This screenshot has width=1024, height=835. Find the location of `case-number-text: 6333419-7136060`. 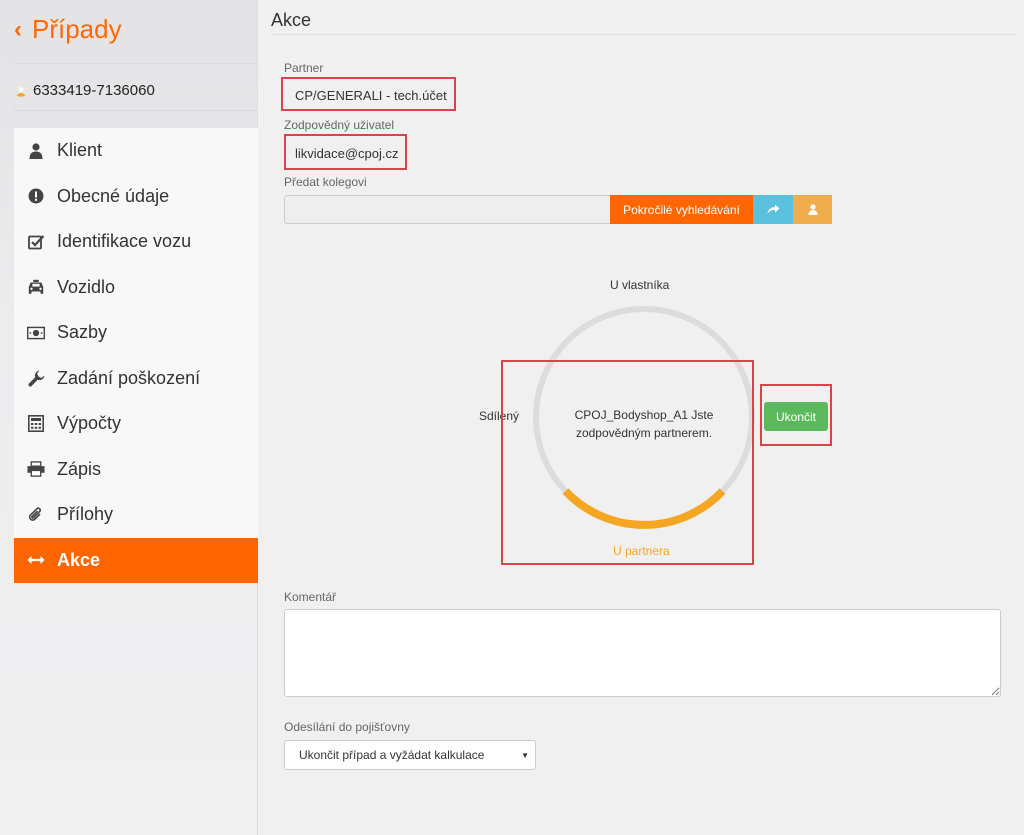

case-number-text: 6333419-7136060 is located at coordinates (94, 90).